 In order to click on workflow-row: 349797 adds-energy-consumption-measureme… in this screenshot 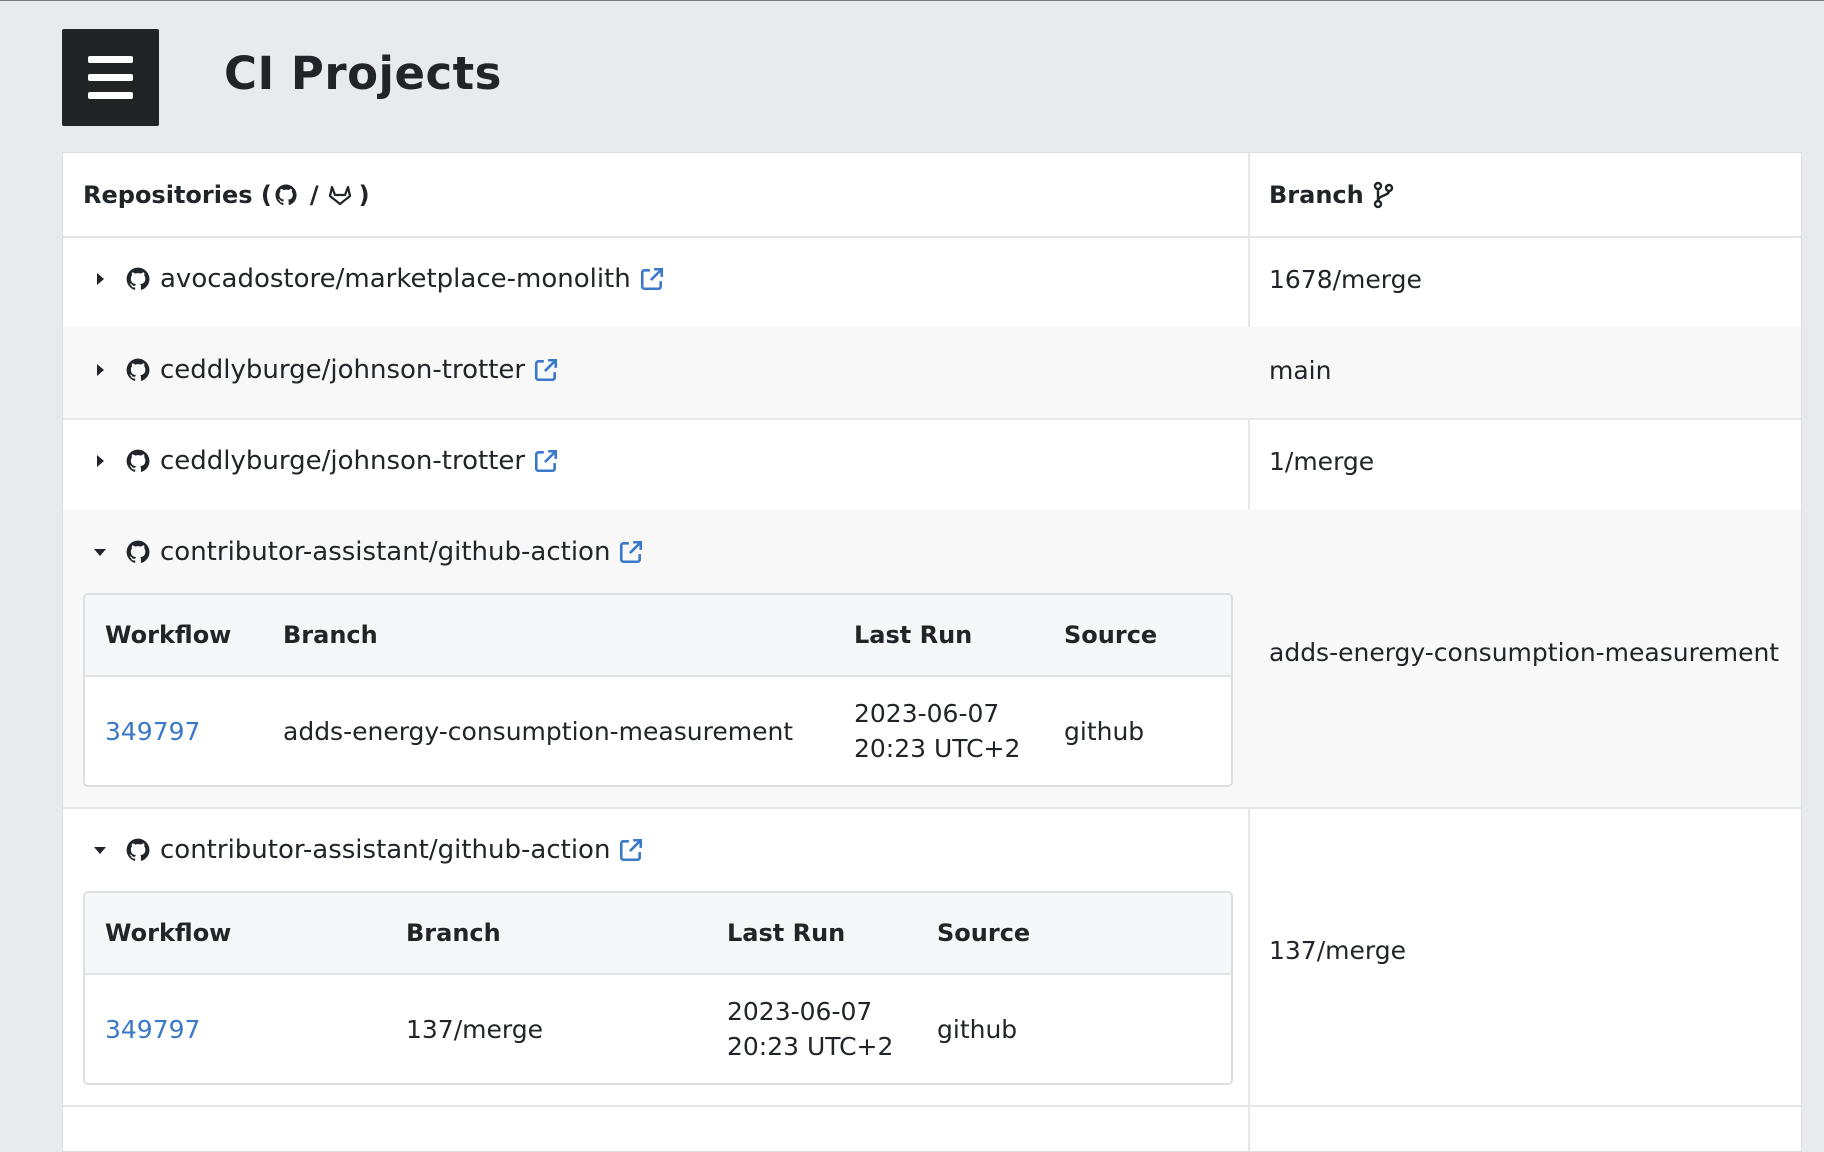, I will do `click(658, 731)`.